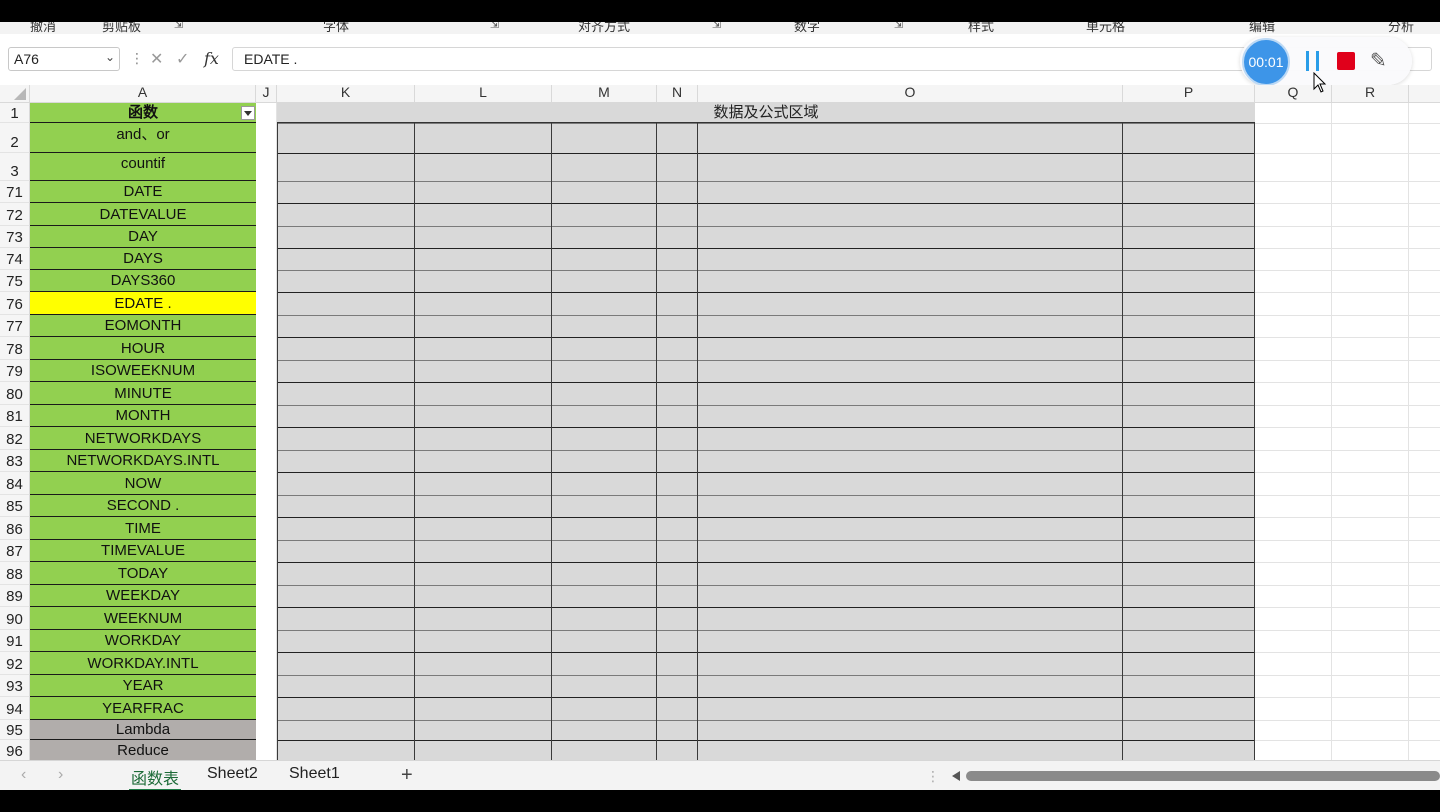 The width and height of the screenshot is (1440, 812). What do you see at coordinates (1203, 776) in the screenshot?
I see `horizontal-scrollbar-thumb` at bounding box center [1203, 776].